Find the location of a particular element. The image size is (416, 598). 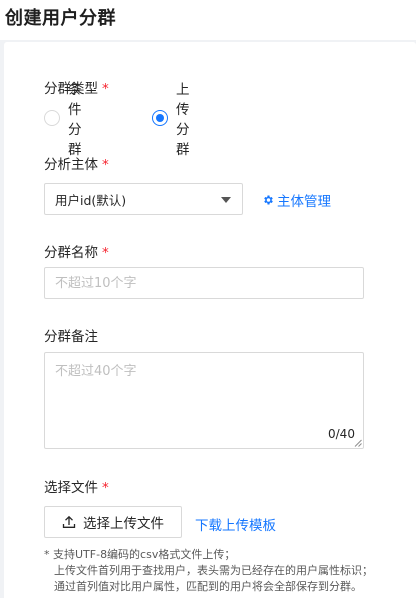

name-label: 分群名称 * is located at coordinates (76, 251).